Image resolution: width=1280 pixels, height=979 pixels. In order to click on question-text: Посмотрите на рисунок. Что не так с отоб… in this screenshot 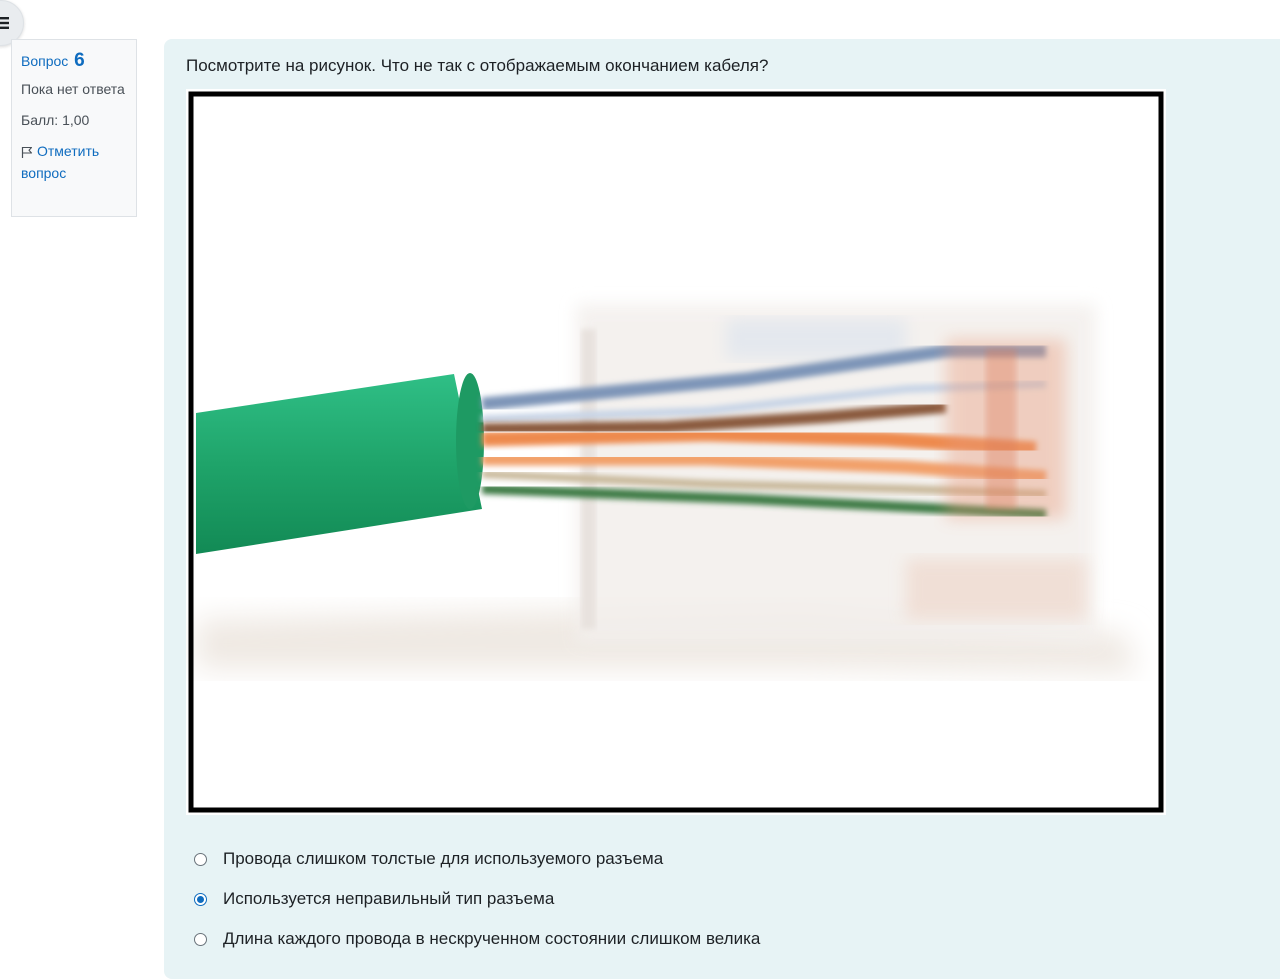, I will do `click(477, 65)`.